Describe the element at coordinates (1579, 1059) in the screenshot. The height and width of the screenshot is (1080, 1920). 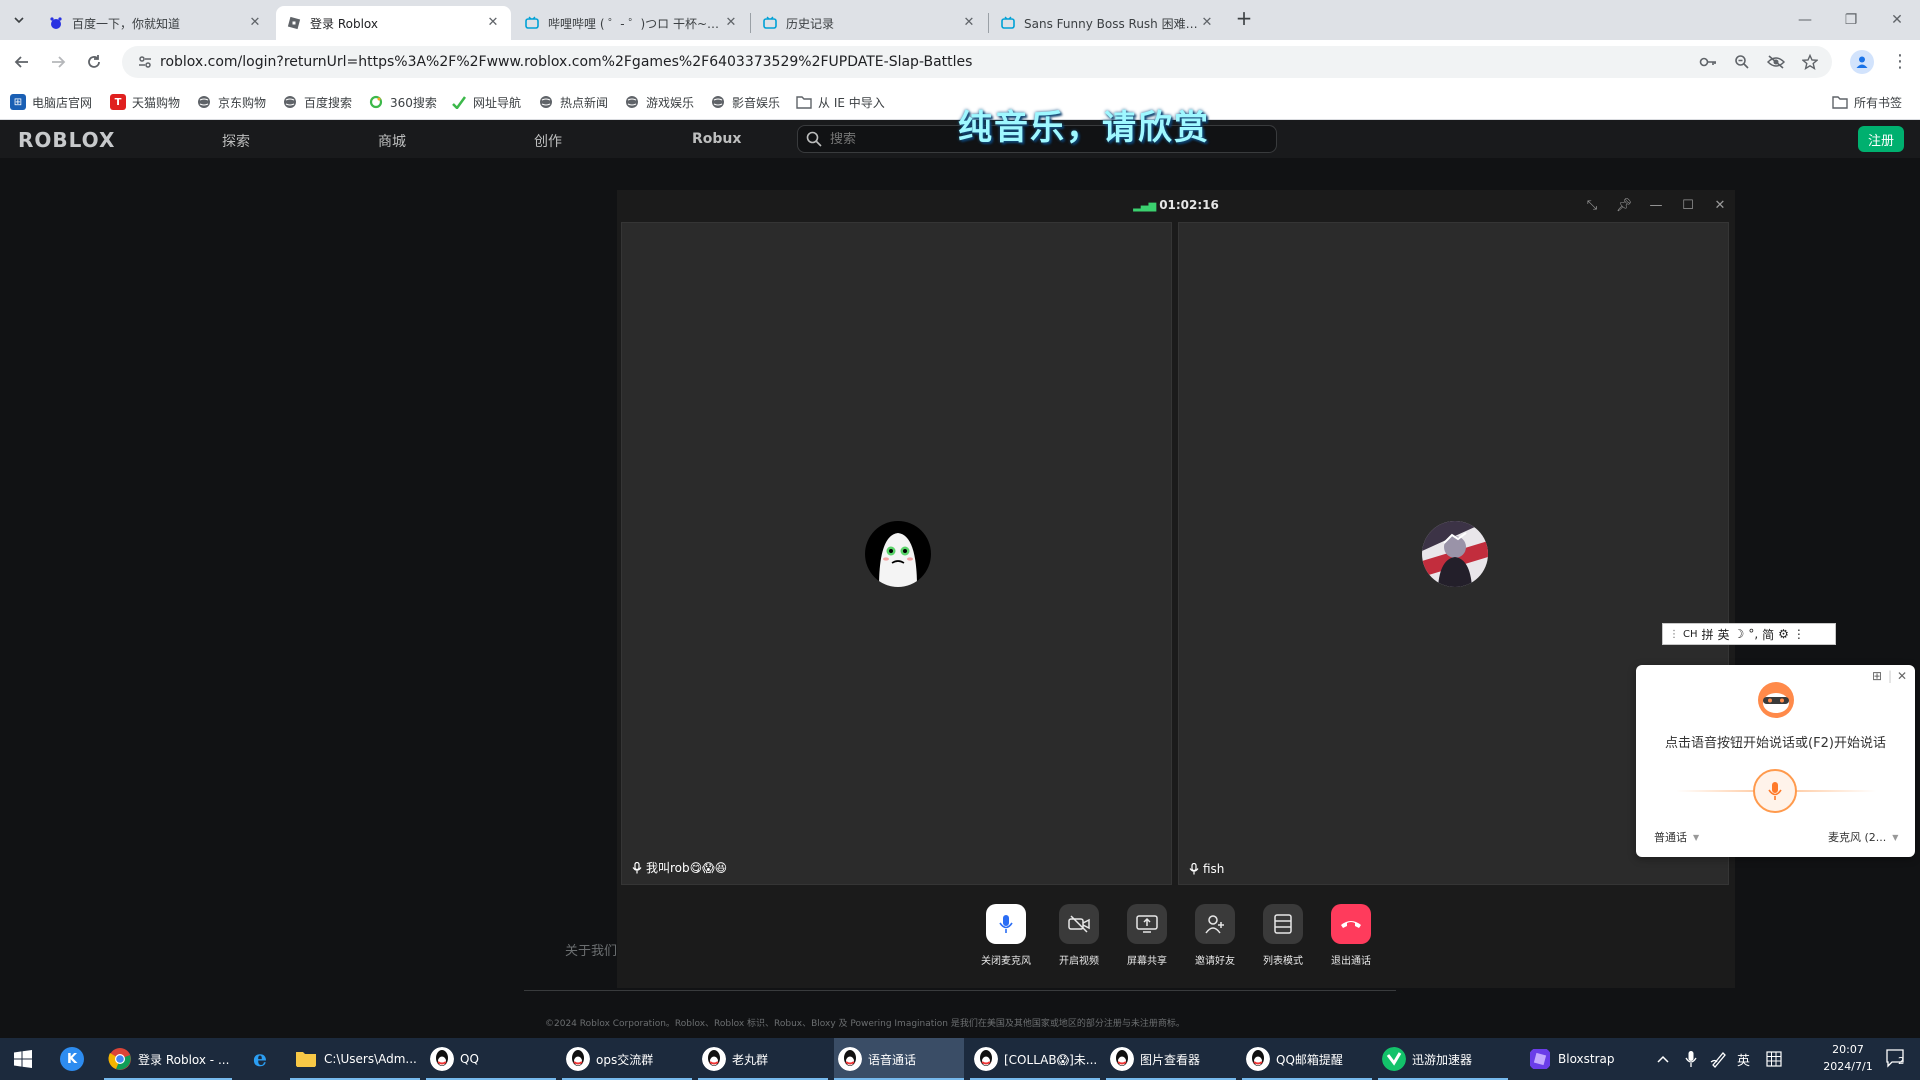
I see `taskbar-bloxstrap: Bloxstrap` at that location.